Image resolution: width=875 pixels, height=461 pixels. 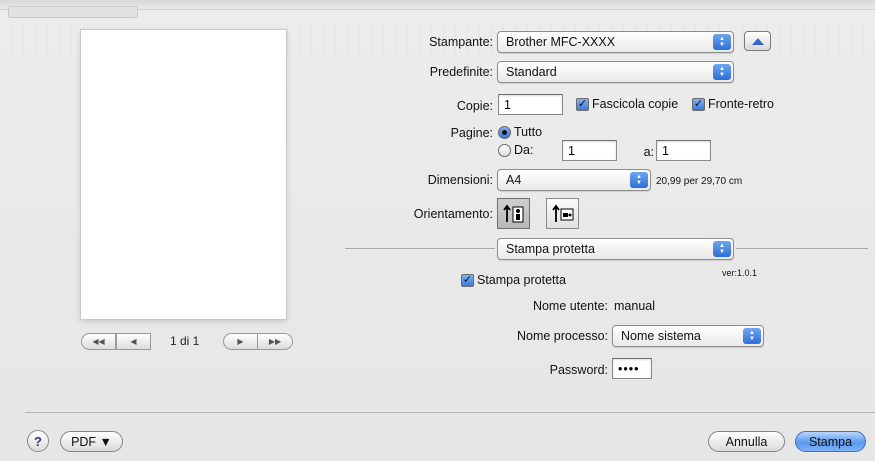 What do you see at coordinates (521, 280) in the screenshot?
I see `secure-print-label: Stampa protetta` at bounding box center [521, 280].